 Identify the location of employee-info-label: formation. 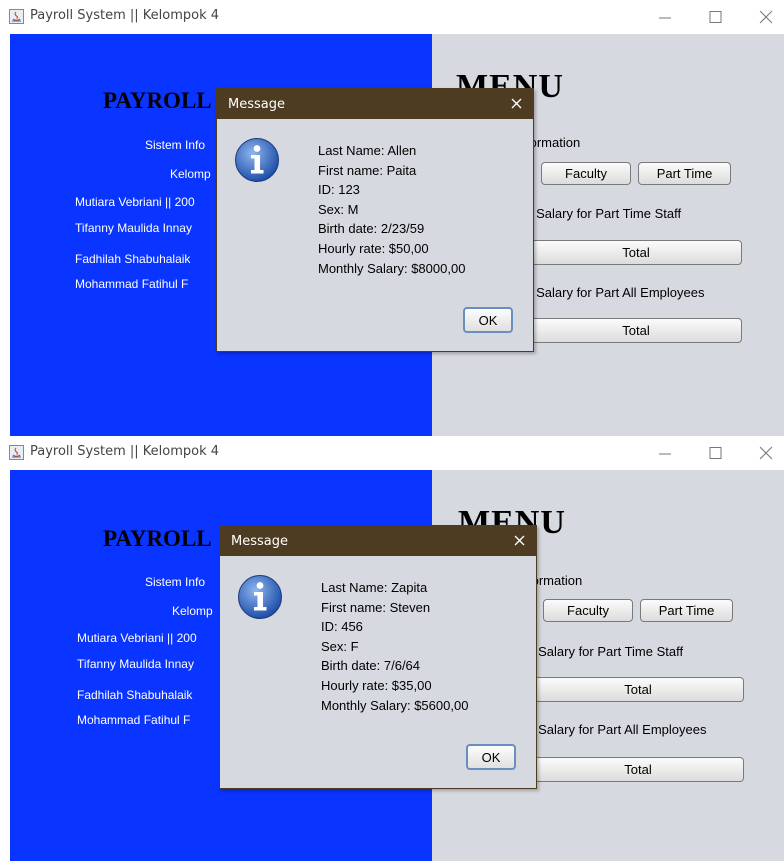
(553, 142).